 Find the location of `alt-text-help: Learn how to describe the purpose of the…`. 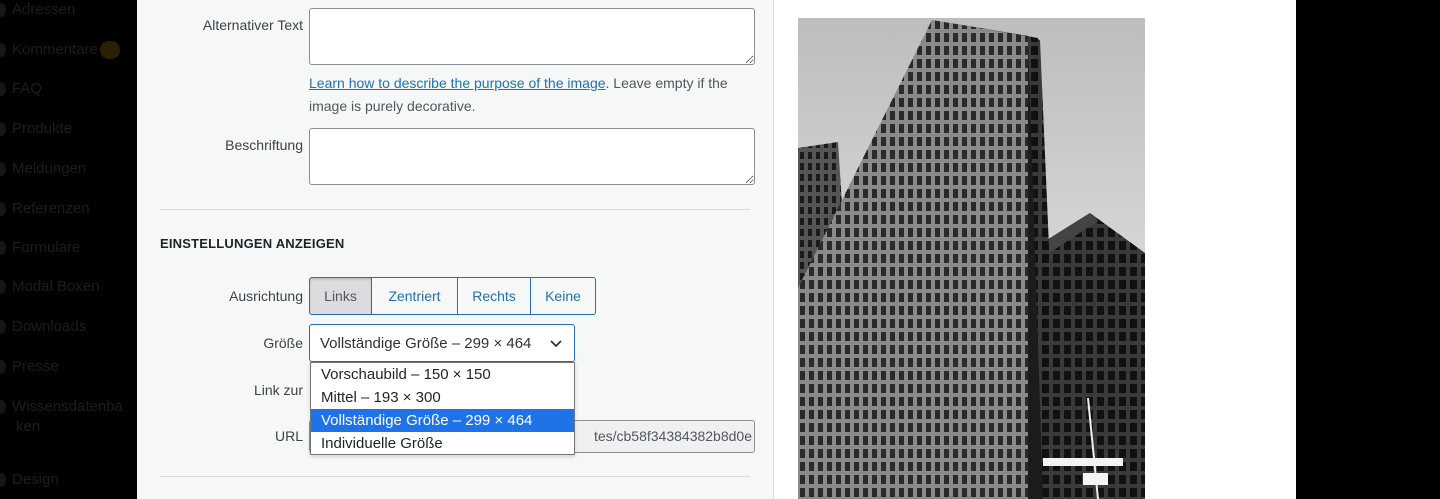

alt-text-help: Learn how to describe the purpose of the… is located at coordinates (518, 94).